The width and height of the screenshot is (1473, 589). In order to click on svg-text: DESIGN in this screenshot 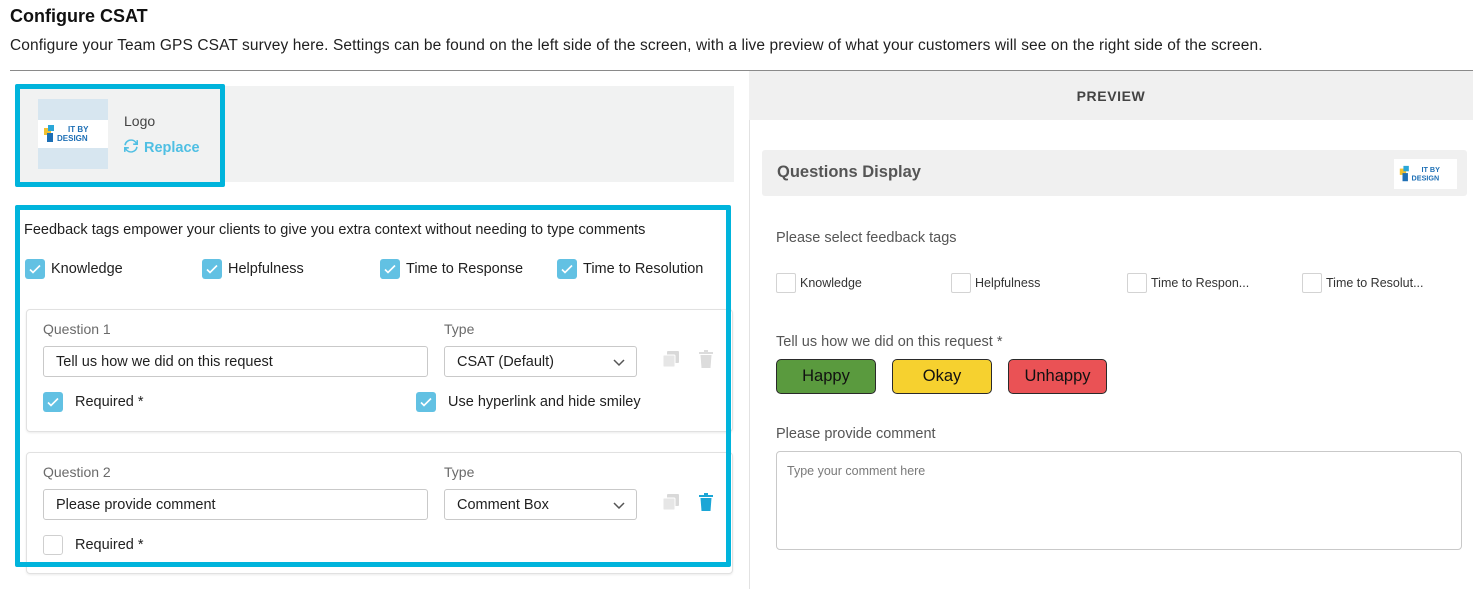, I will do `click(1425, 177)`.